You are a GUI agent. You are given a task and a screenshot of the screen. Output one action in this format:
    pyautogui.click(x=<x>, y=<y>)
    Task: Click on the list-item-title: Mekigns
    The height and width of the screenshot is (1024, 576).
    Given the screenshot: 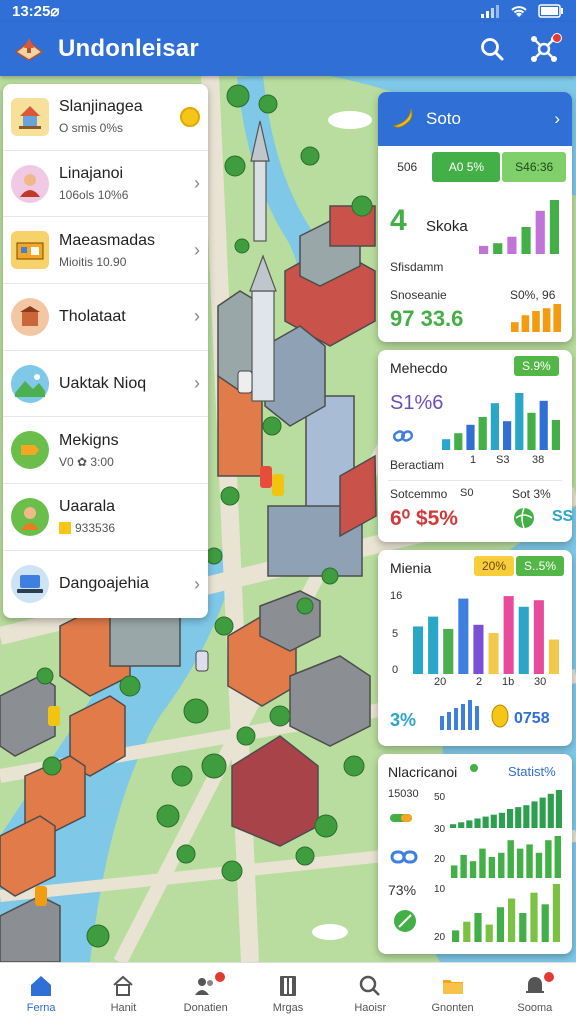 What is the action you would take?
    pyautogui.click(x=89, y=440)
    